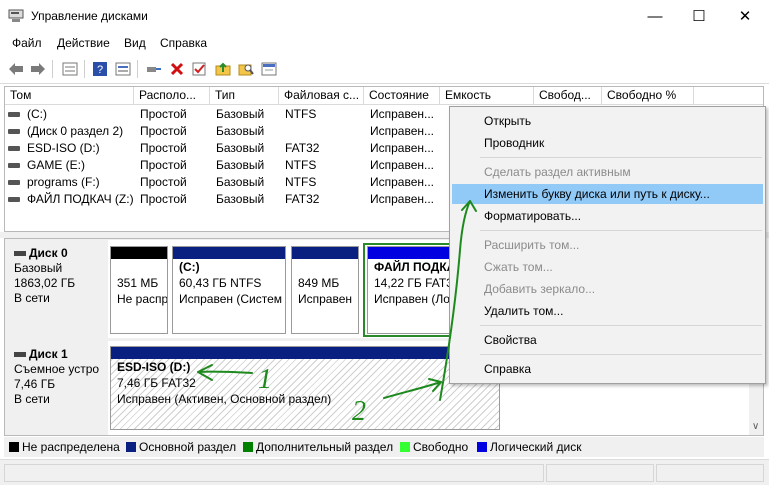 Image resolution: width=769 pixels, height=485 pixels. What do you see at coordinates (224, 399) in the screenshot?
I see `partition-status: Исправен (Активен, Основной раздел)` at bounding box center [224, 399].